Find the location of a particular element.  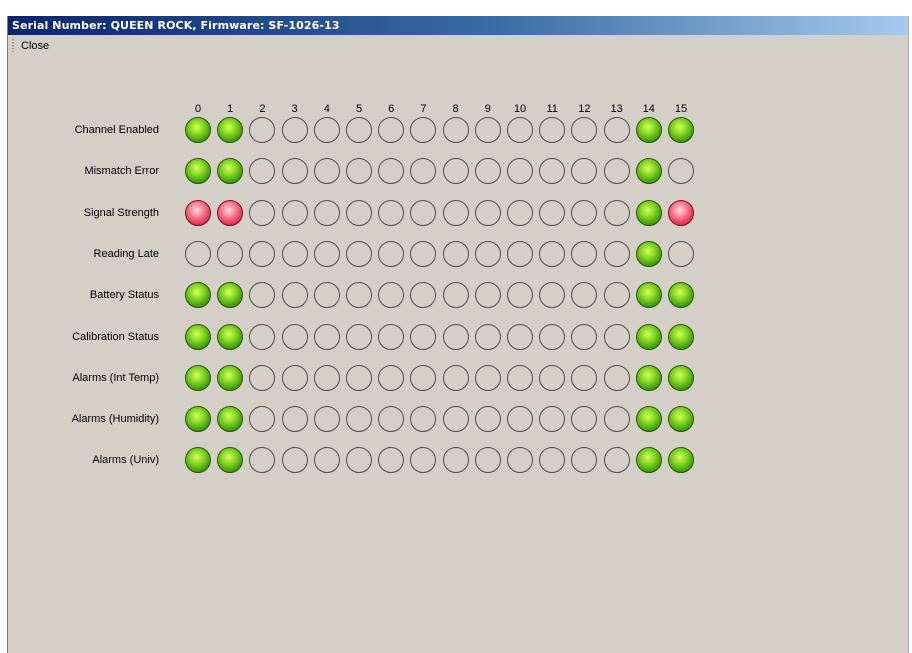

column-header: 8 is located at coordinates (455, 109).